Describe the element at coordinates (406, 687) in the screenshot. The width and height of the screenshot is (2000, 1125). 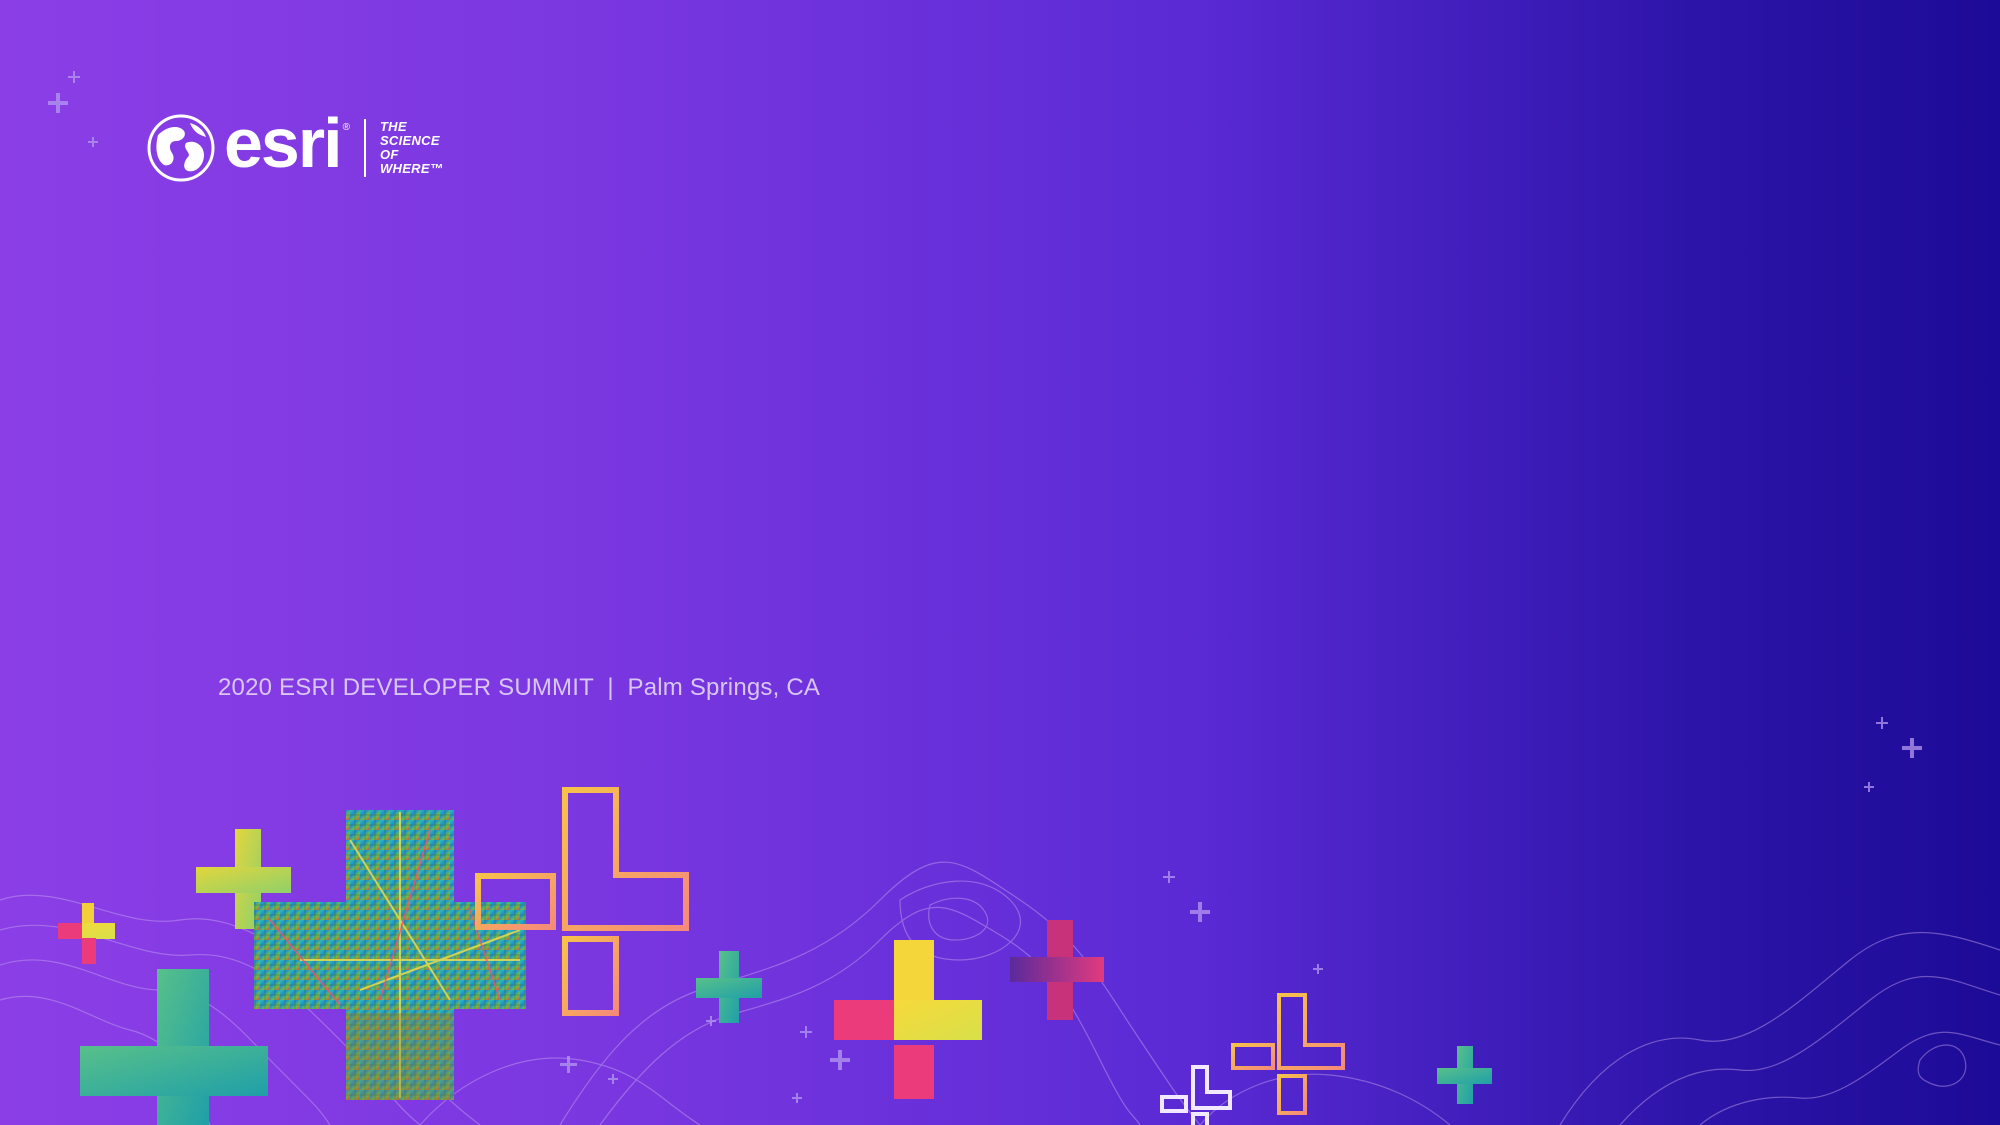
I see `event-name: 2020 ESRI DEVELOPER SUMMIT` at that location.